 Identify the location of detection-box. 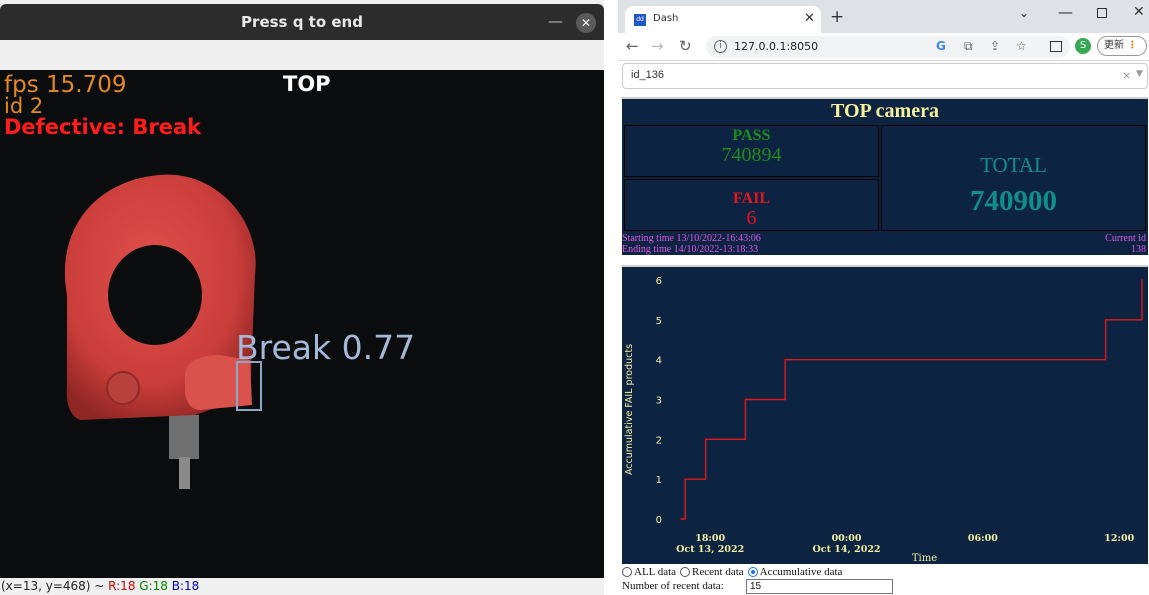
(249, 386).